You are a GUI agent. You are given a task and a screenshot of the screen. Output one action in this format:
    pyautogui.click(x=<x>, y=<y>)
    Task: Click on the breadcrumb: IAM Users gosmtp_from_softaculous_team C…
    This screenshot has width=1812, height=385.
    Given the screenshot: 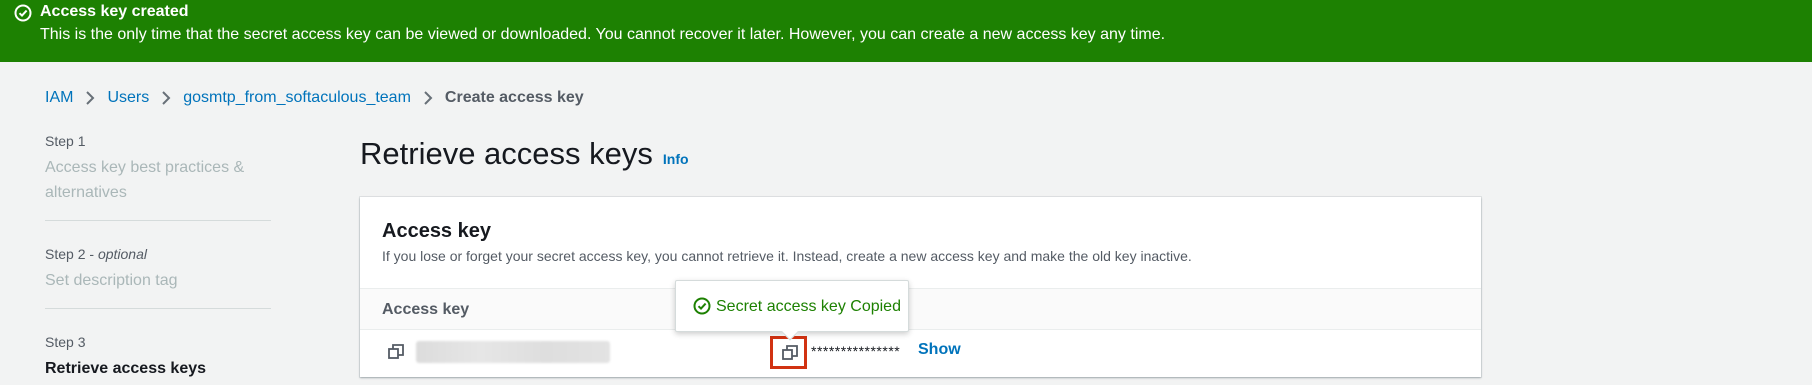 What is the action you would take?
    pyautogui.click(x=314, y=98)
    